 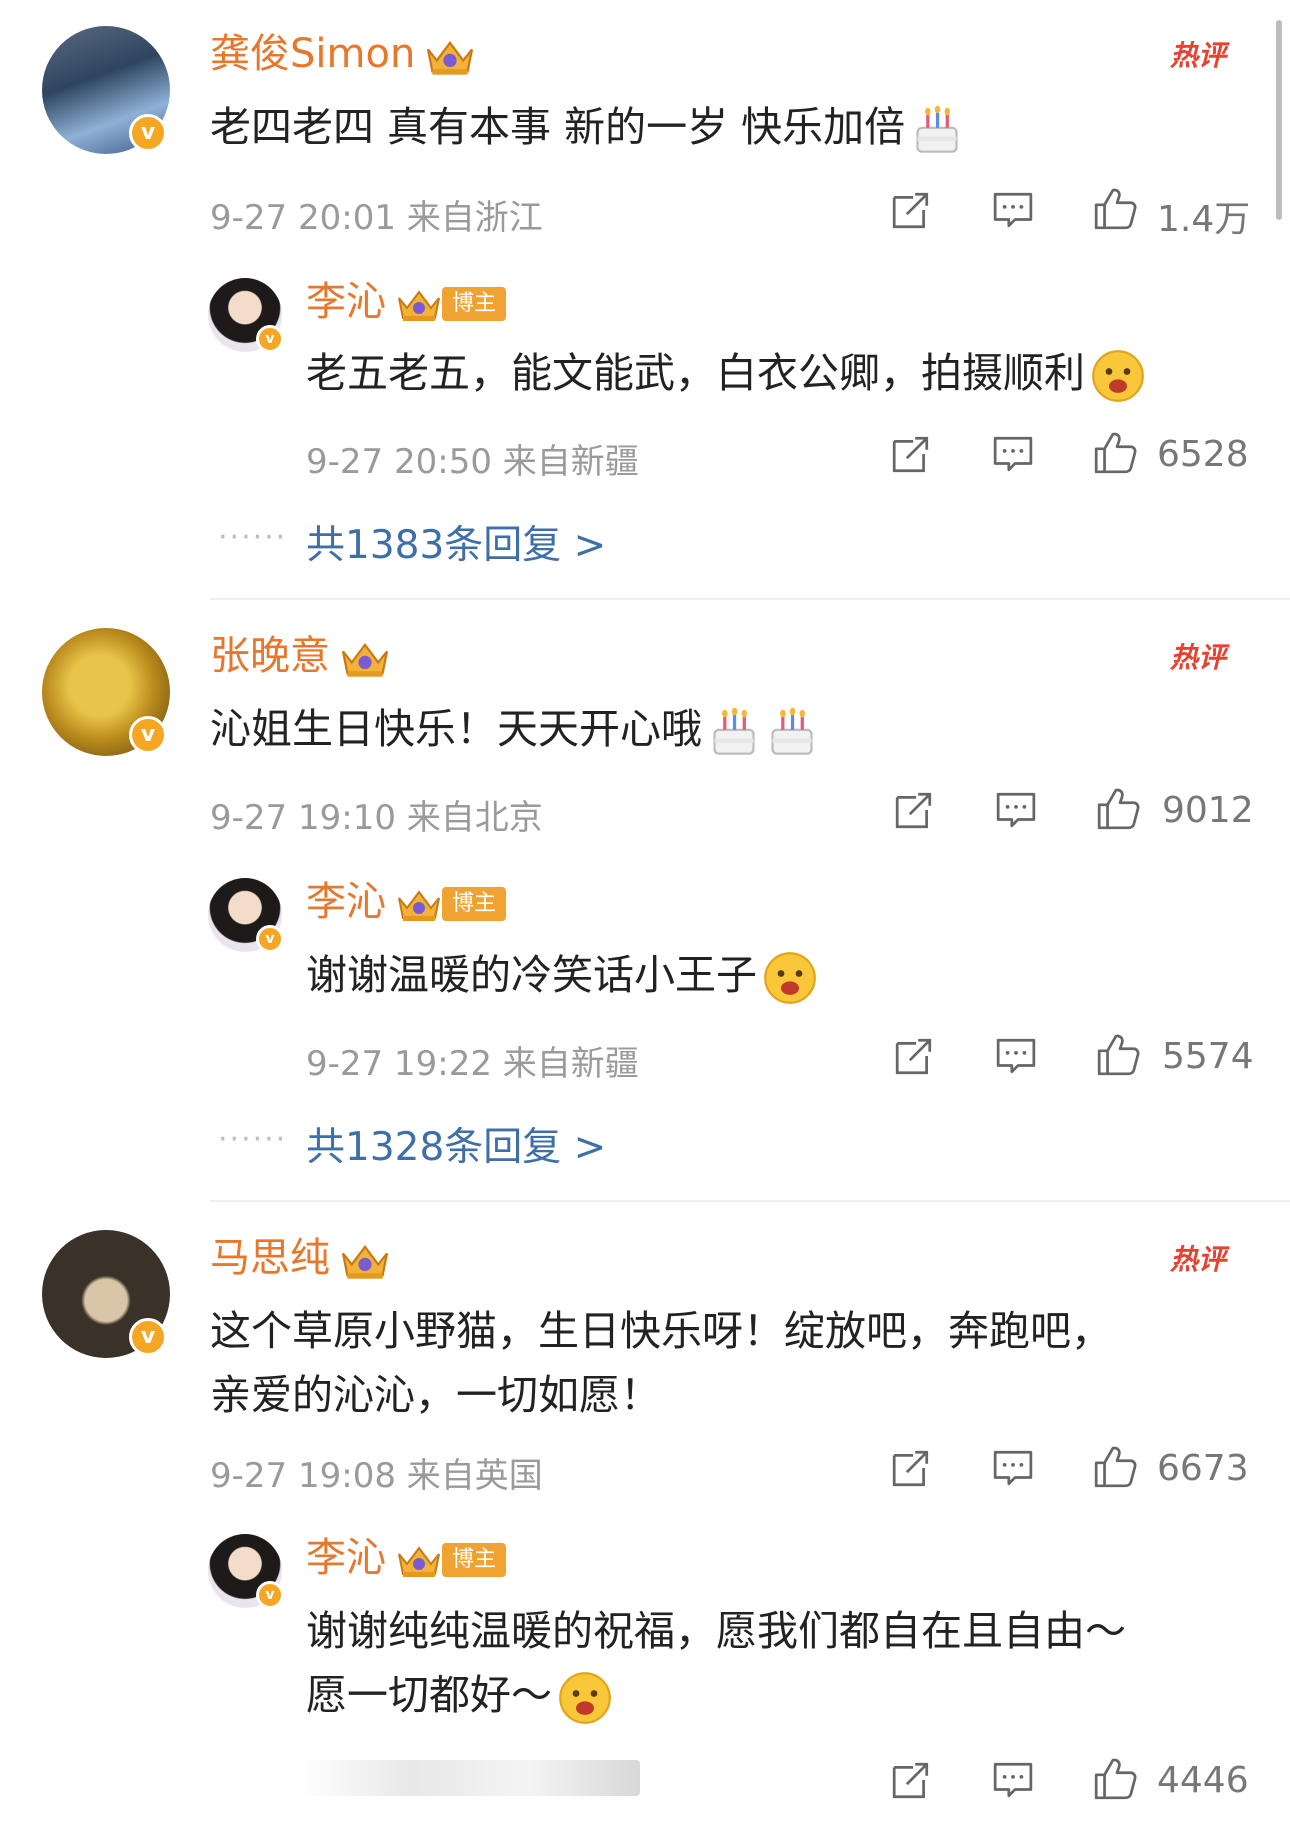 What do you see at coordinates (716, 1631) in the screenshot?
I see `reply-text-line1: 谢谢纯纯温暖的祝福，愿我们都自在且自由～` at bounding box center [716, 1631].